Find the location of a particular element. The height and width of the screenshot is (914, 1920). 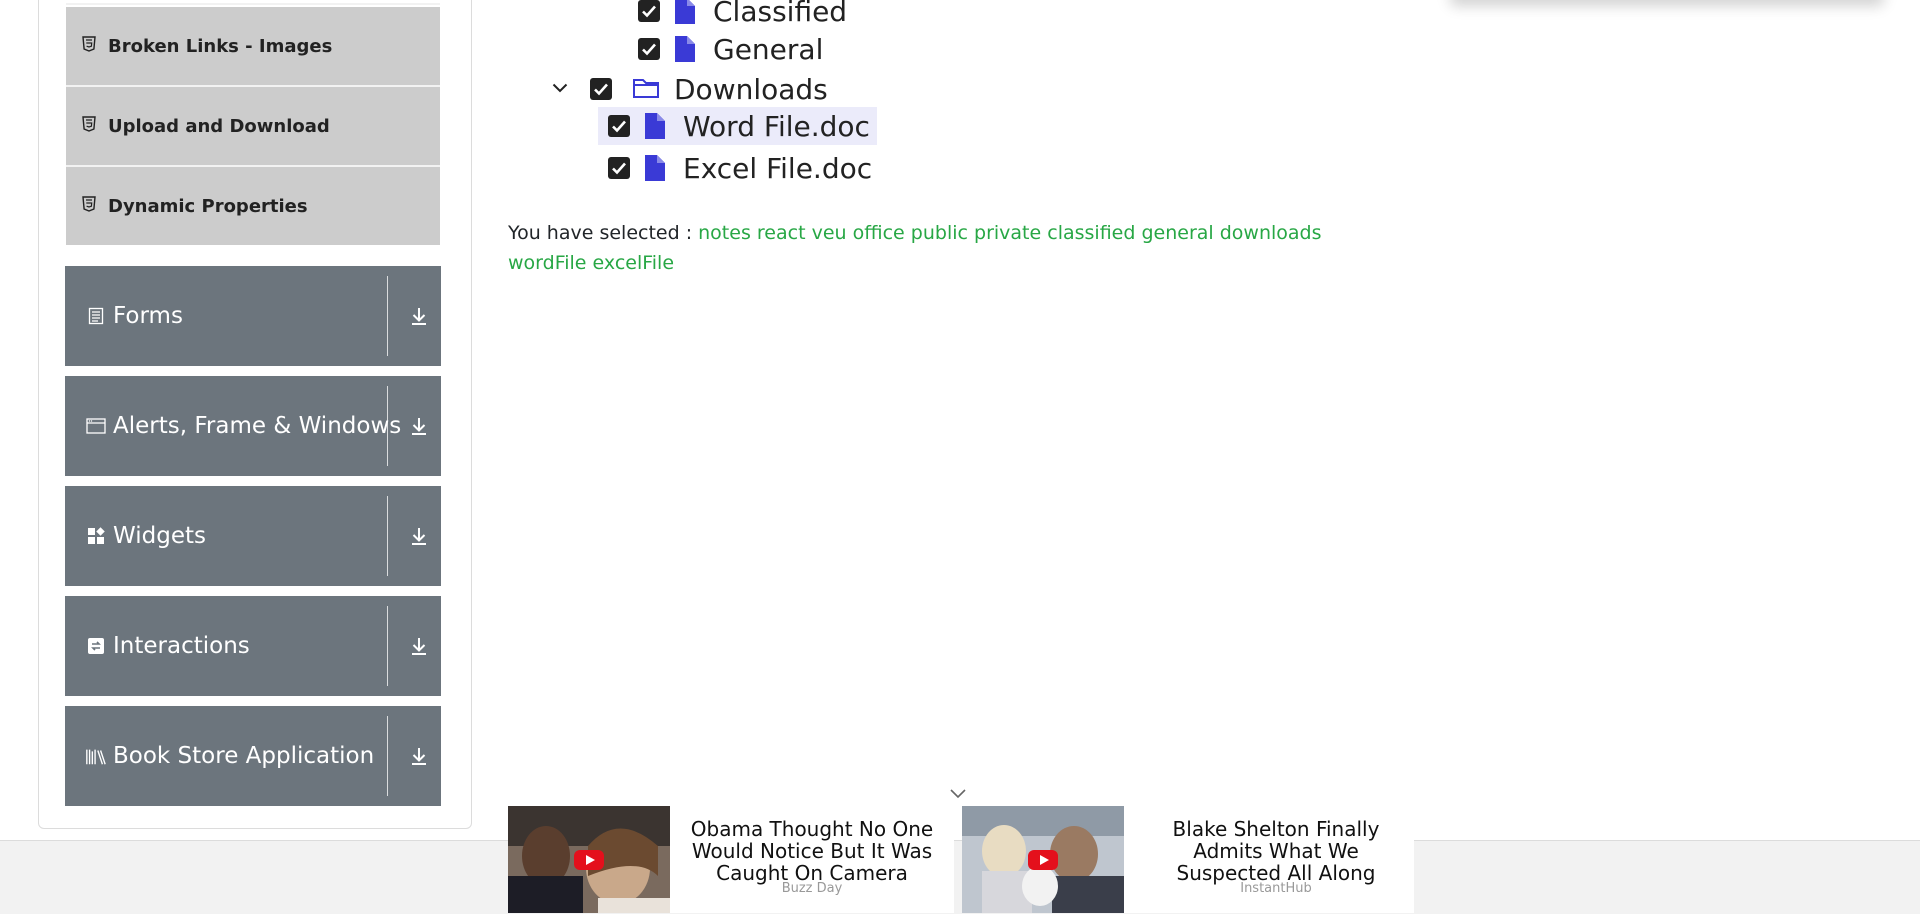

group-forms: Forms is located at coordinates (253, 316).